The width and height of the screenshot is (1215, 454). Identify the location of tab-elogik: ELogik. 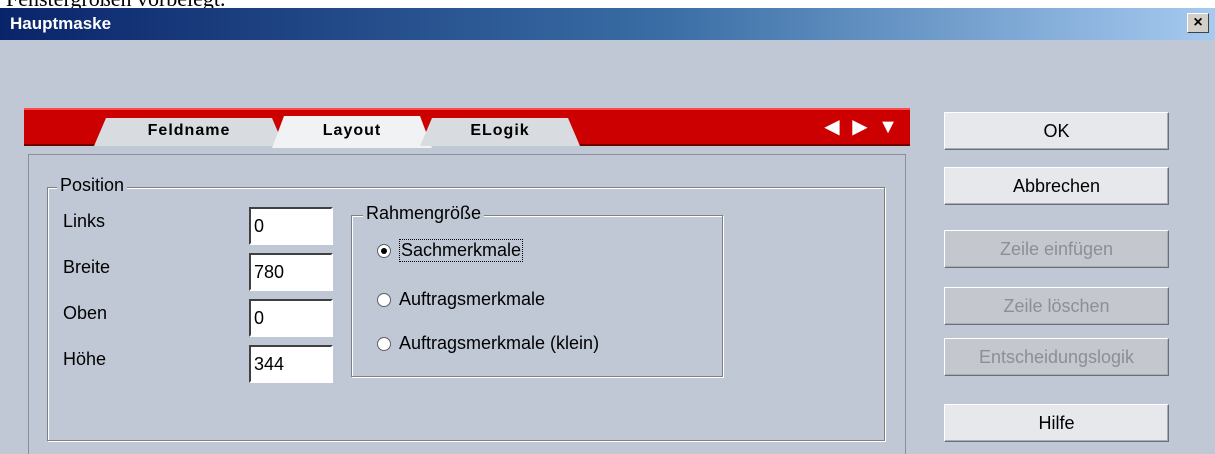
(500, 132).